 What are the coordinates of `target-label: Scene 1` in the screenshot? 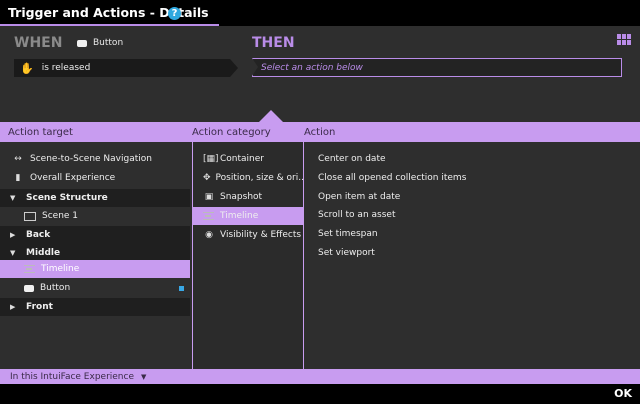 It's located at (60, 216).